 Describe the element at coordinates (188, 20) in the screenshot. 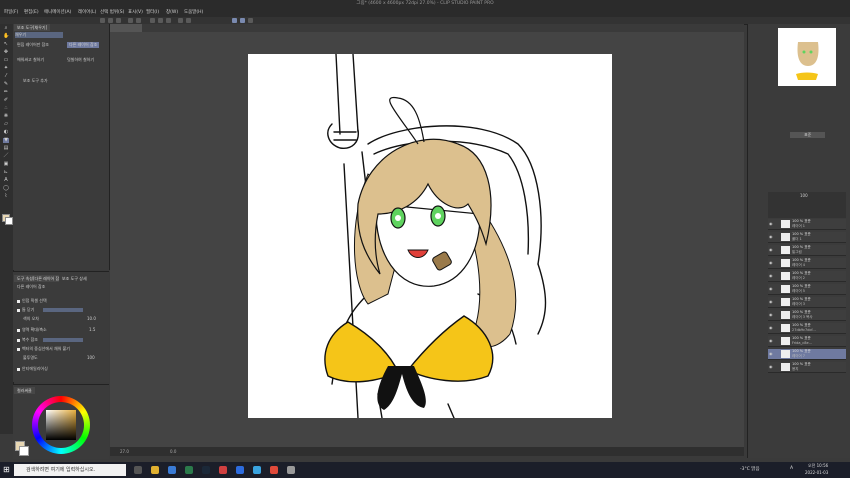

I see `show-selection-icon` at that location.